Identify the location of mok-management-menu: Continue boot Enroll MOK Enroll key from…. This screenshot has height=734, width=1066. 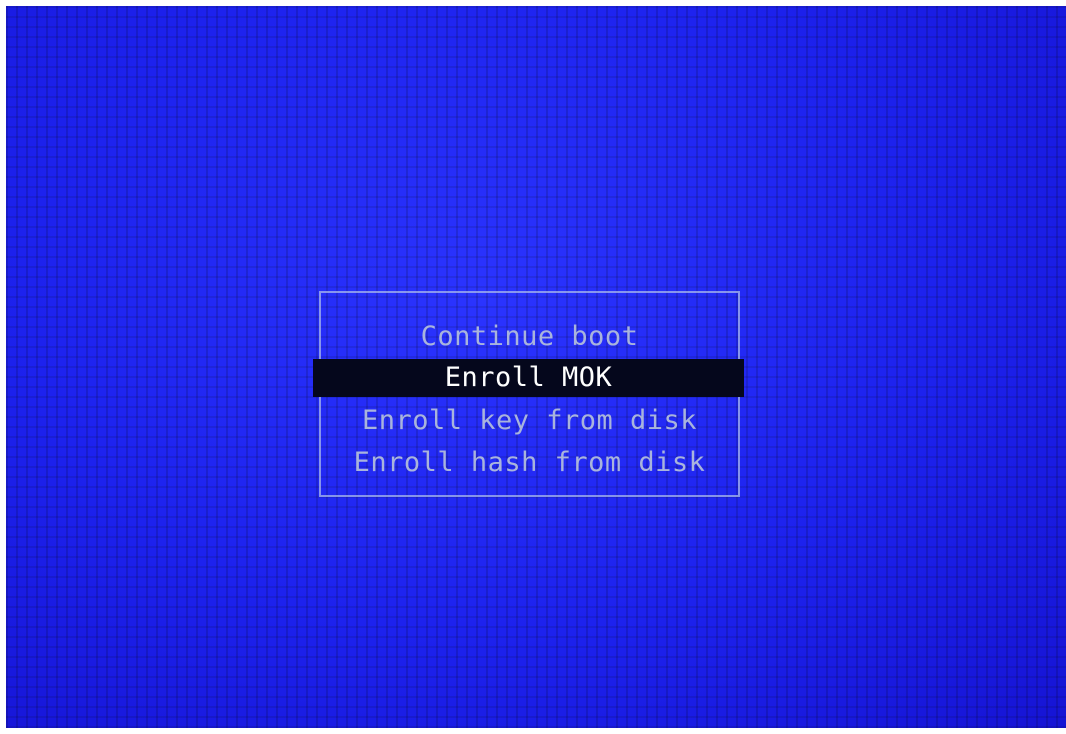
(528, 394).